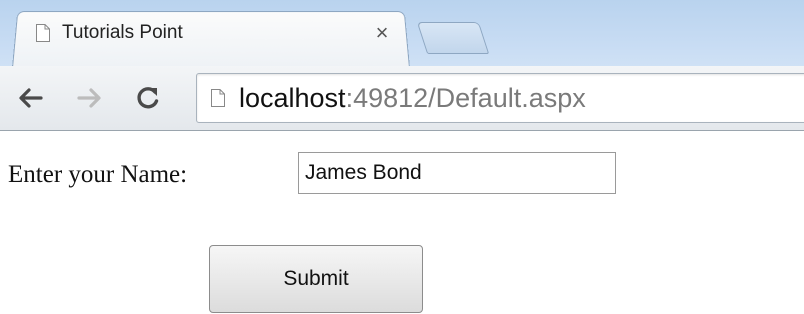 This screenshot has width=804, height=314. I want to click on back-arrow-icon, so click(30, 98).